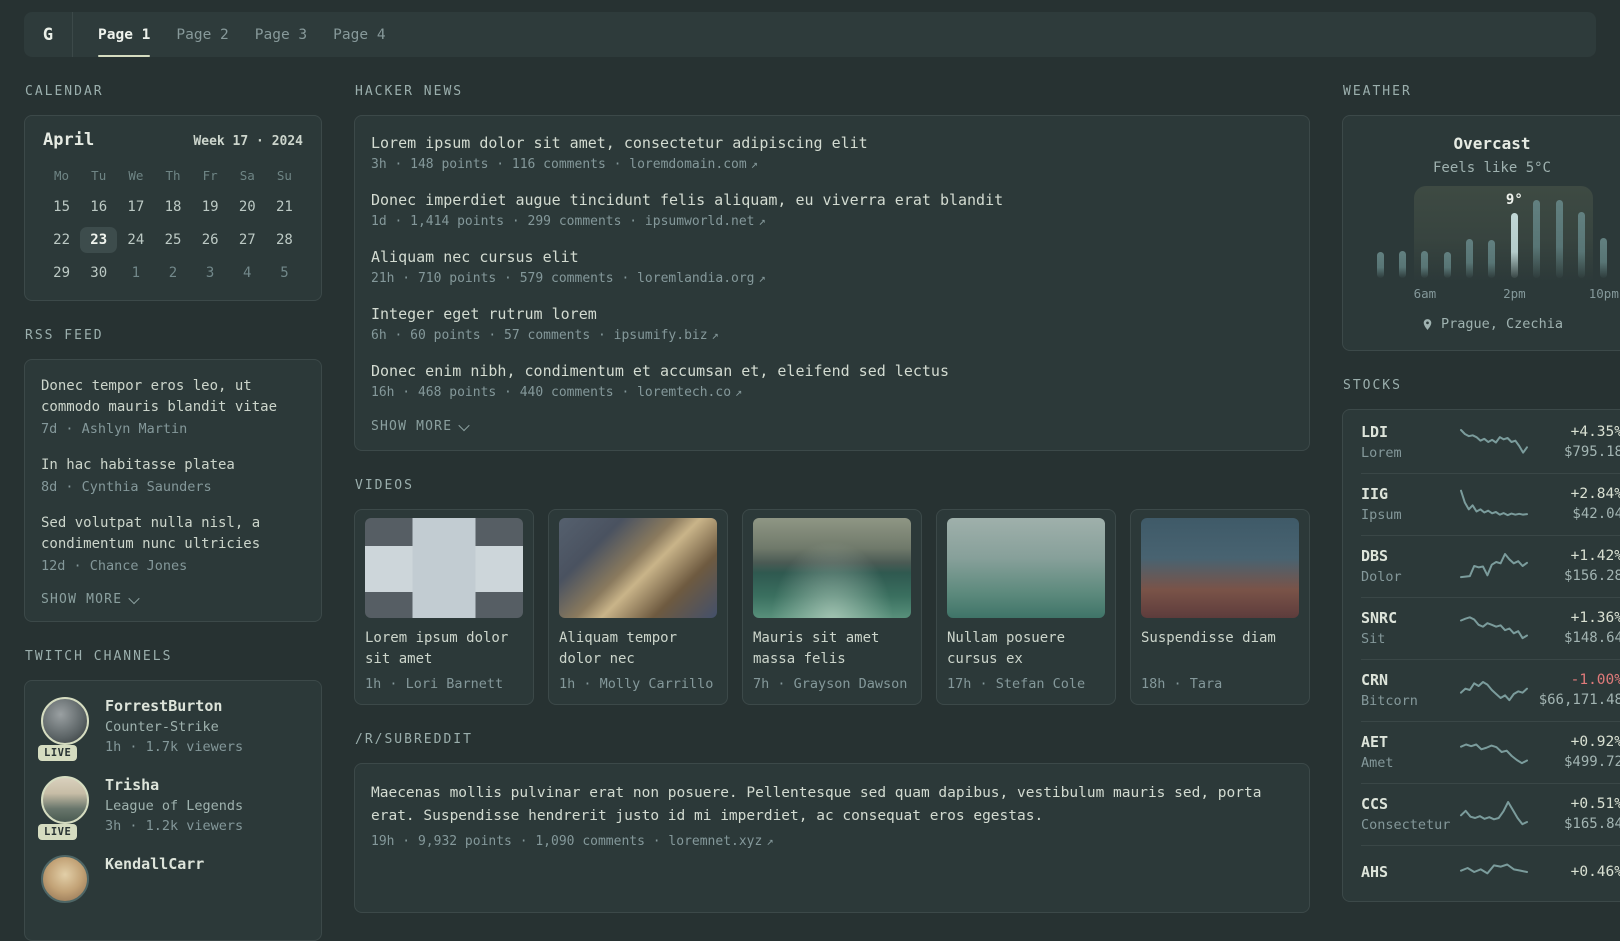 The height and width of the screenshot is (941, 1620). I want to click on stock-row: DBS Dolor +1.42% $156.28, so click(1490, 567).